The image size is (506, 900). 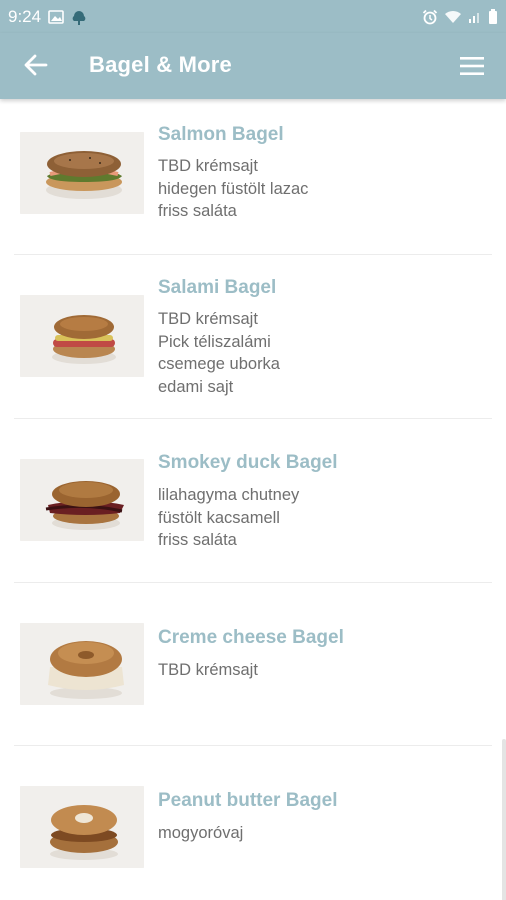 What do you see at coordinates (504, 819) in the screenshot?
I see `scrollbar` at bounding box center [504, 819].